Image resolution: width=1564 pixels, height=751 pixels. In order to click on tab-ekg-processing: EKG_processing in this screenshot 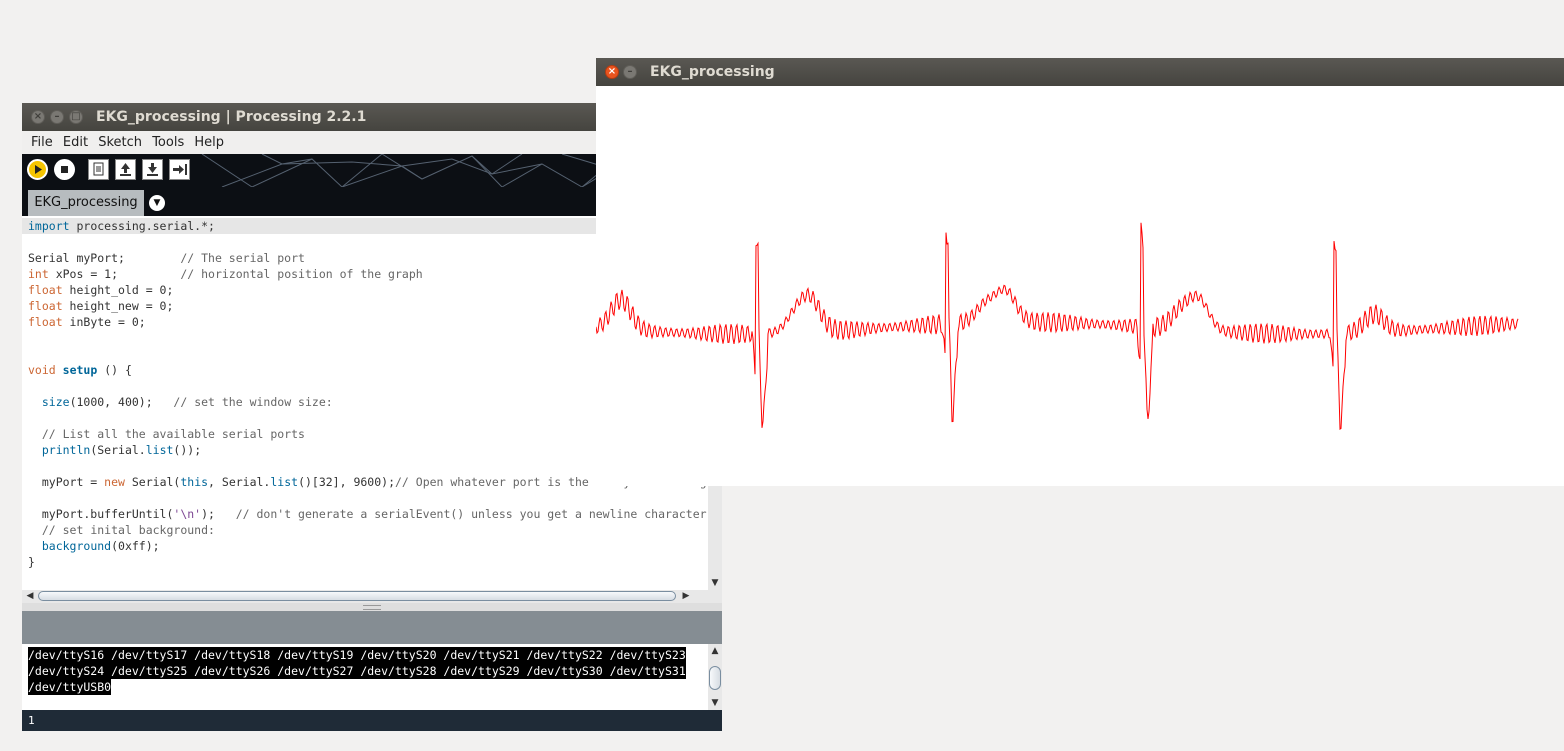, I will do `click(86, 203)`.